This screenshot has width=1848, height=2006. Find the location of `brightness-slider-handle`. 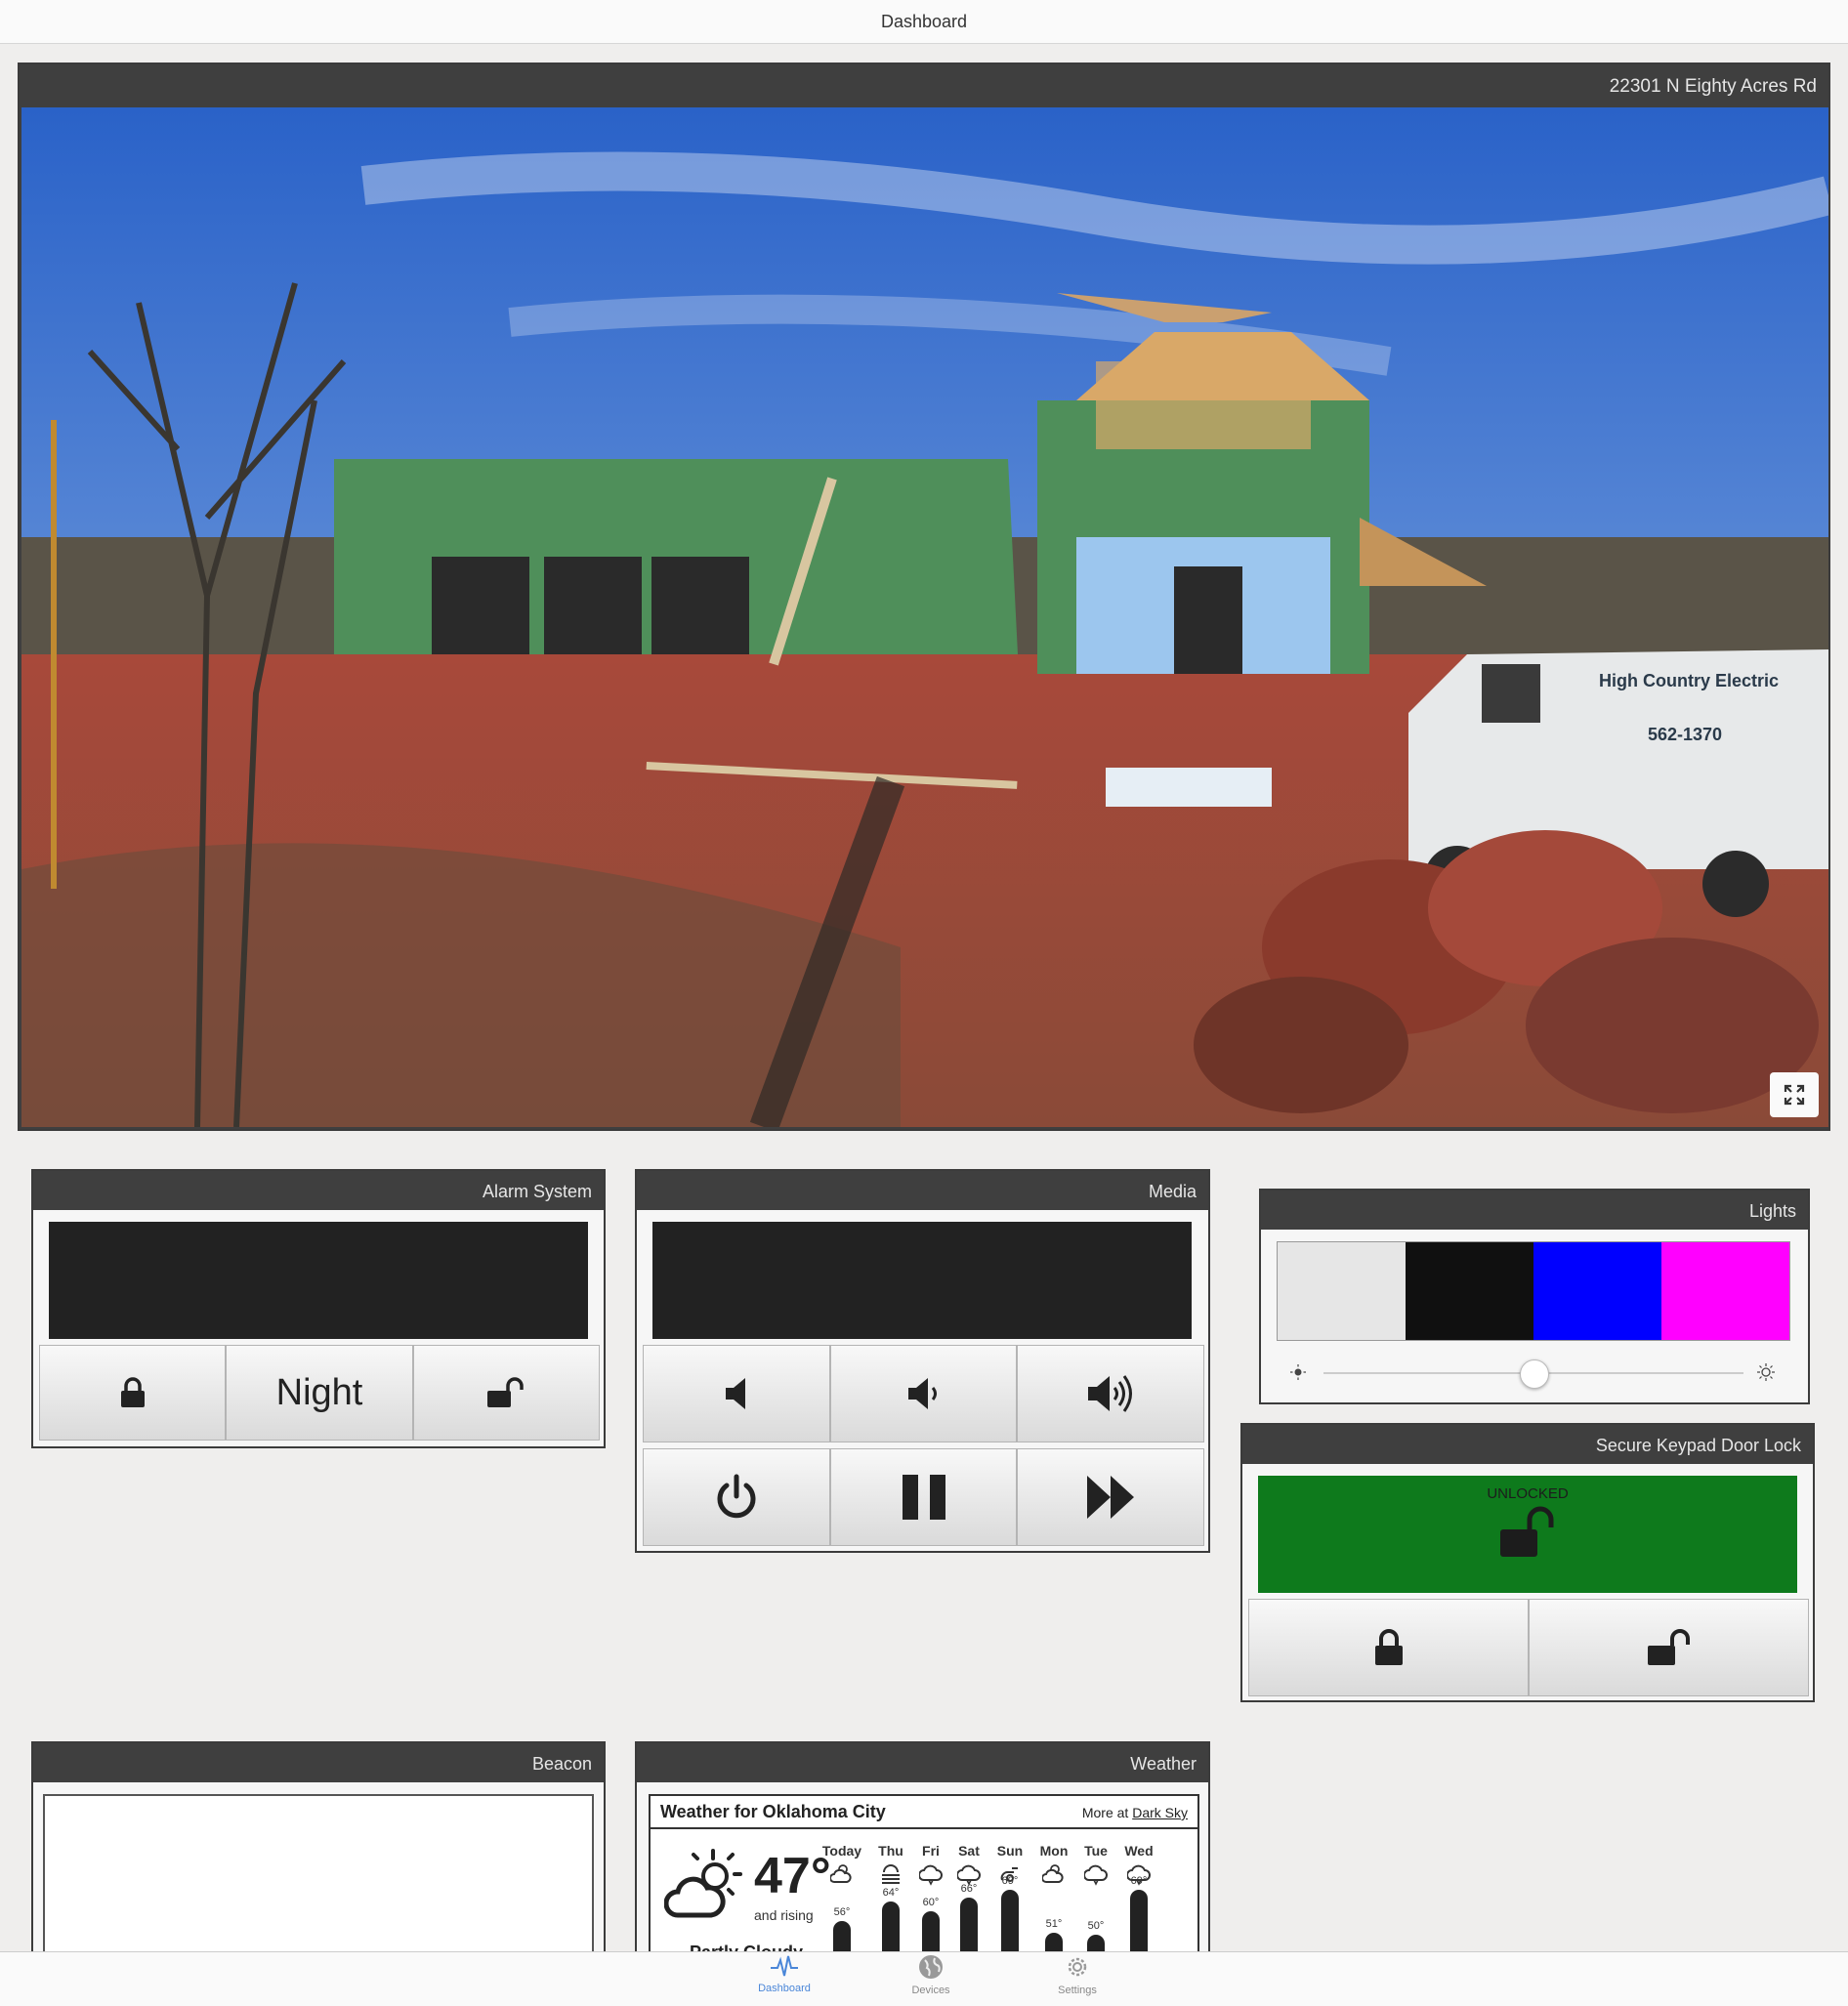

brightness-slider-handle is located at coordinates (1534, 1374).